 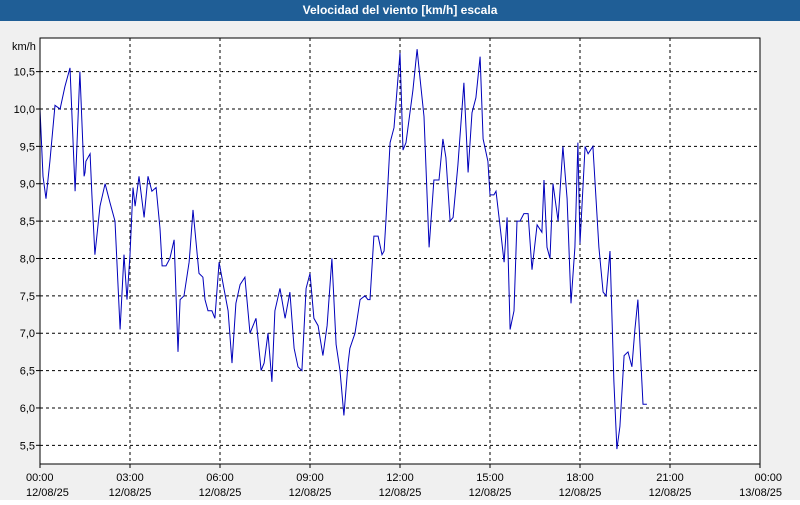 I want to click on y-tick-label: 10,5, so click(x=24, y=73).